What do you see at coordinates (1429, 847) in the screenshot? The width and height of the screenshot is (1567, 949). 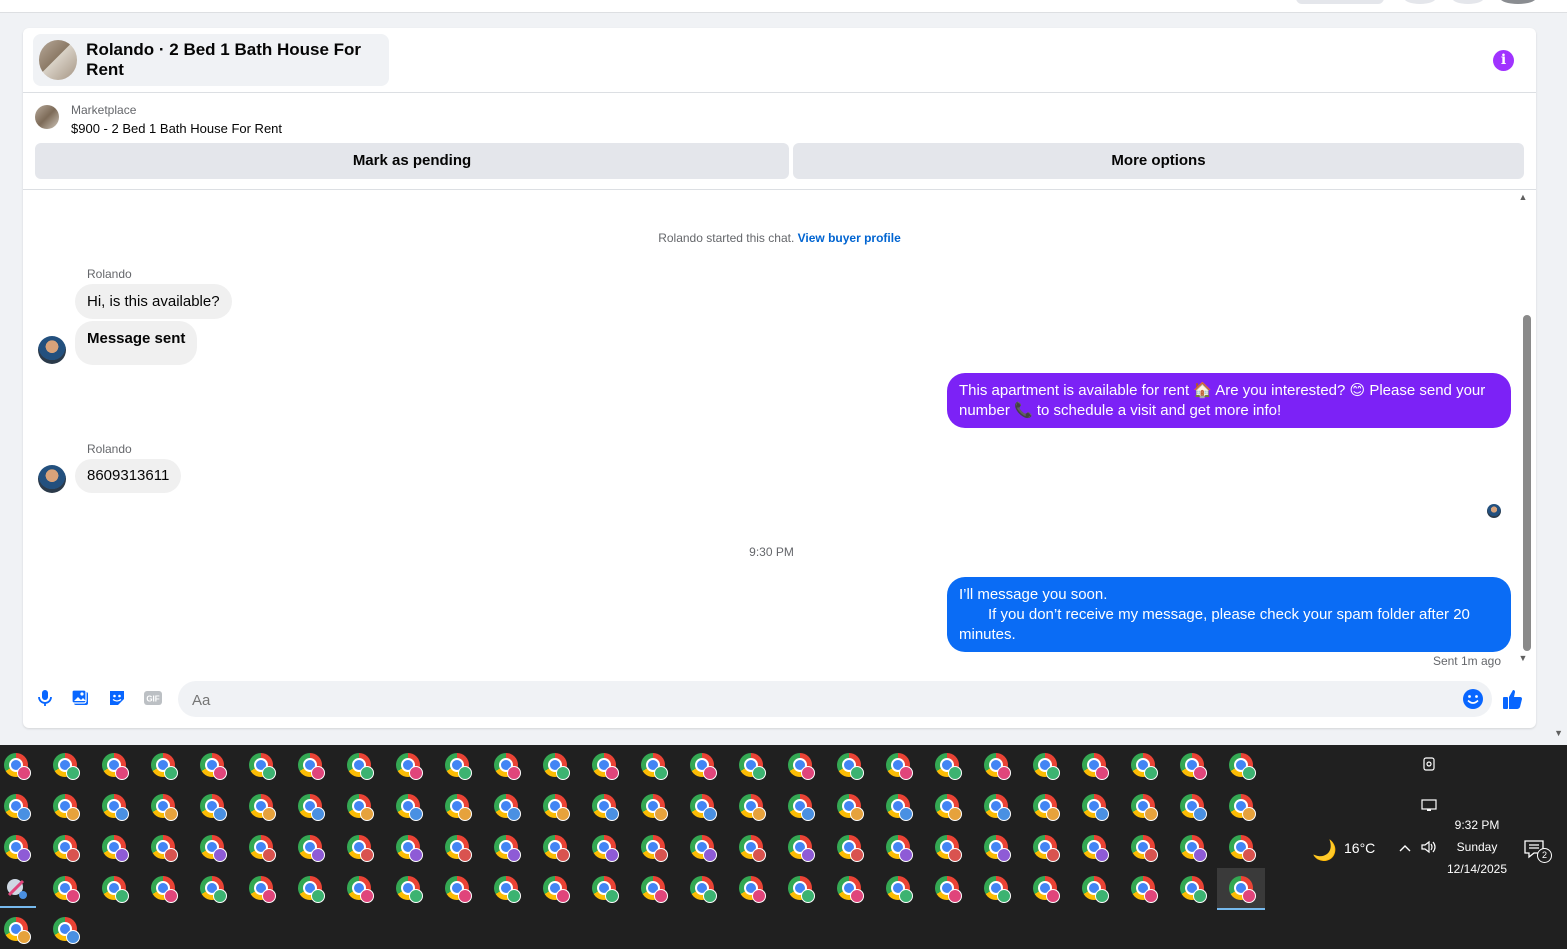 I see `volume-icon` at bounding box center [1429, 847].